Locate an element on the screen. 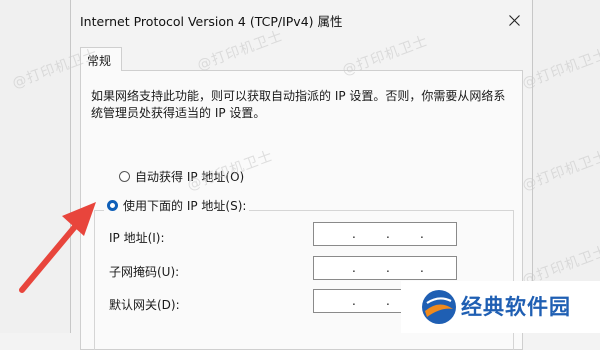 This screenshot has width=600, height=350. site-badge: 经典软件园 is located at coordinates (500, 307).